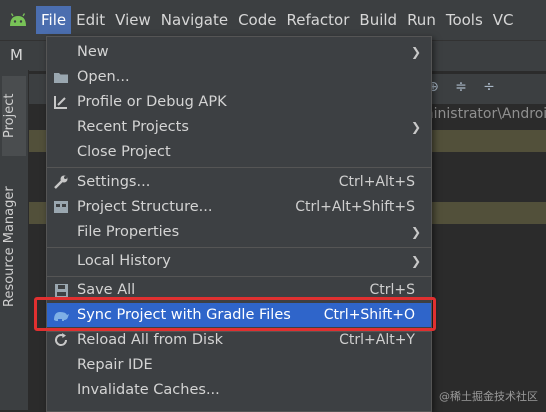  Describe the element at coordinates (61, 77) in the screenshot. I see `folder-icon` at that location.